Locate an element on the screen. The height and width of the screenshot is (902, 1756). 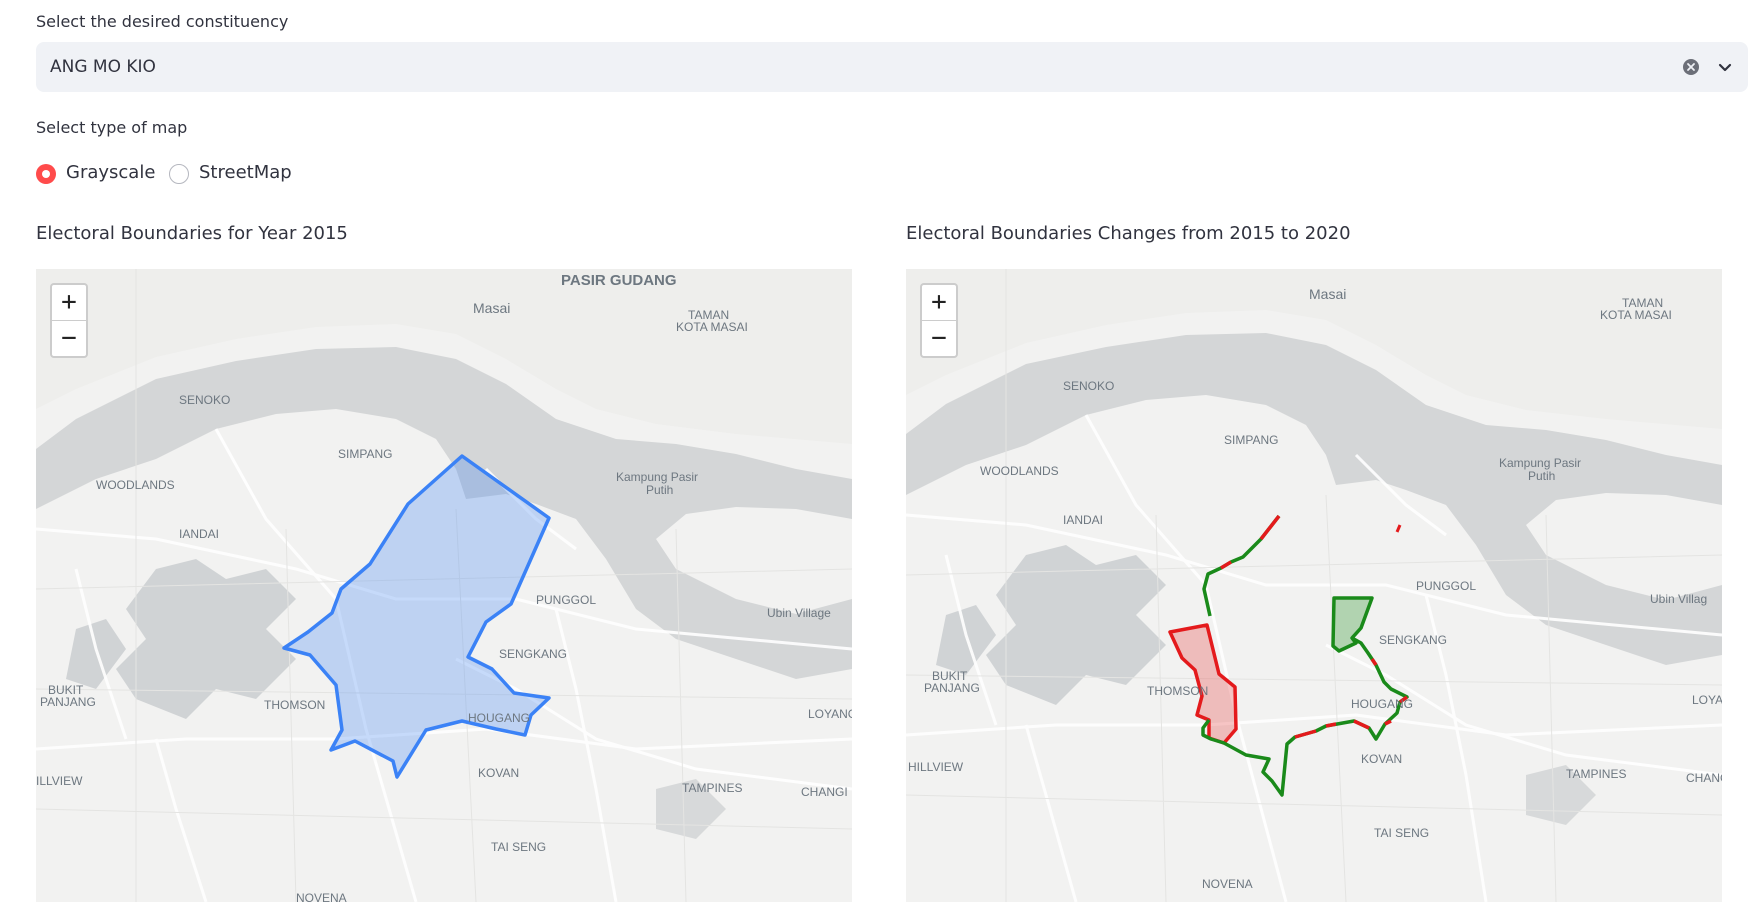
place-label: CHANGI is located at coordinates (824, 792).